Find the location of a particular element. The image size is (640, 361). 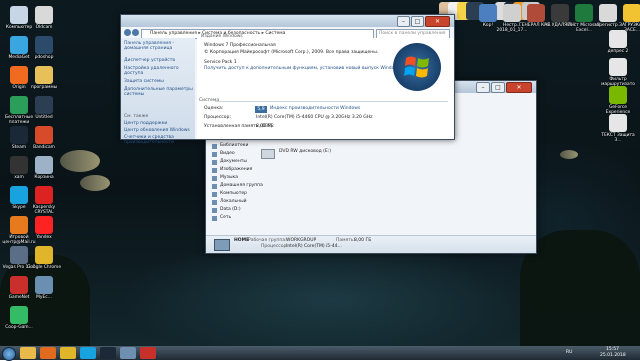

nav-tree-label: Сеть is located at coordinates (226, 217).